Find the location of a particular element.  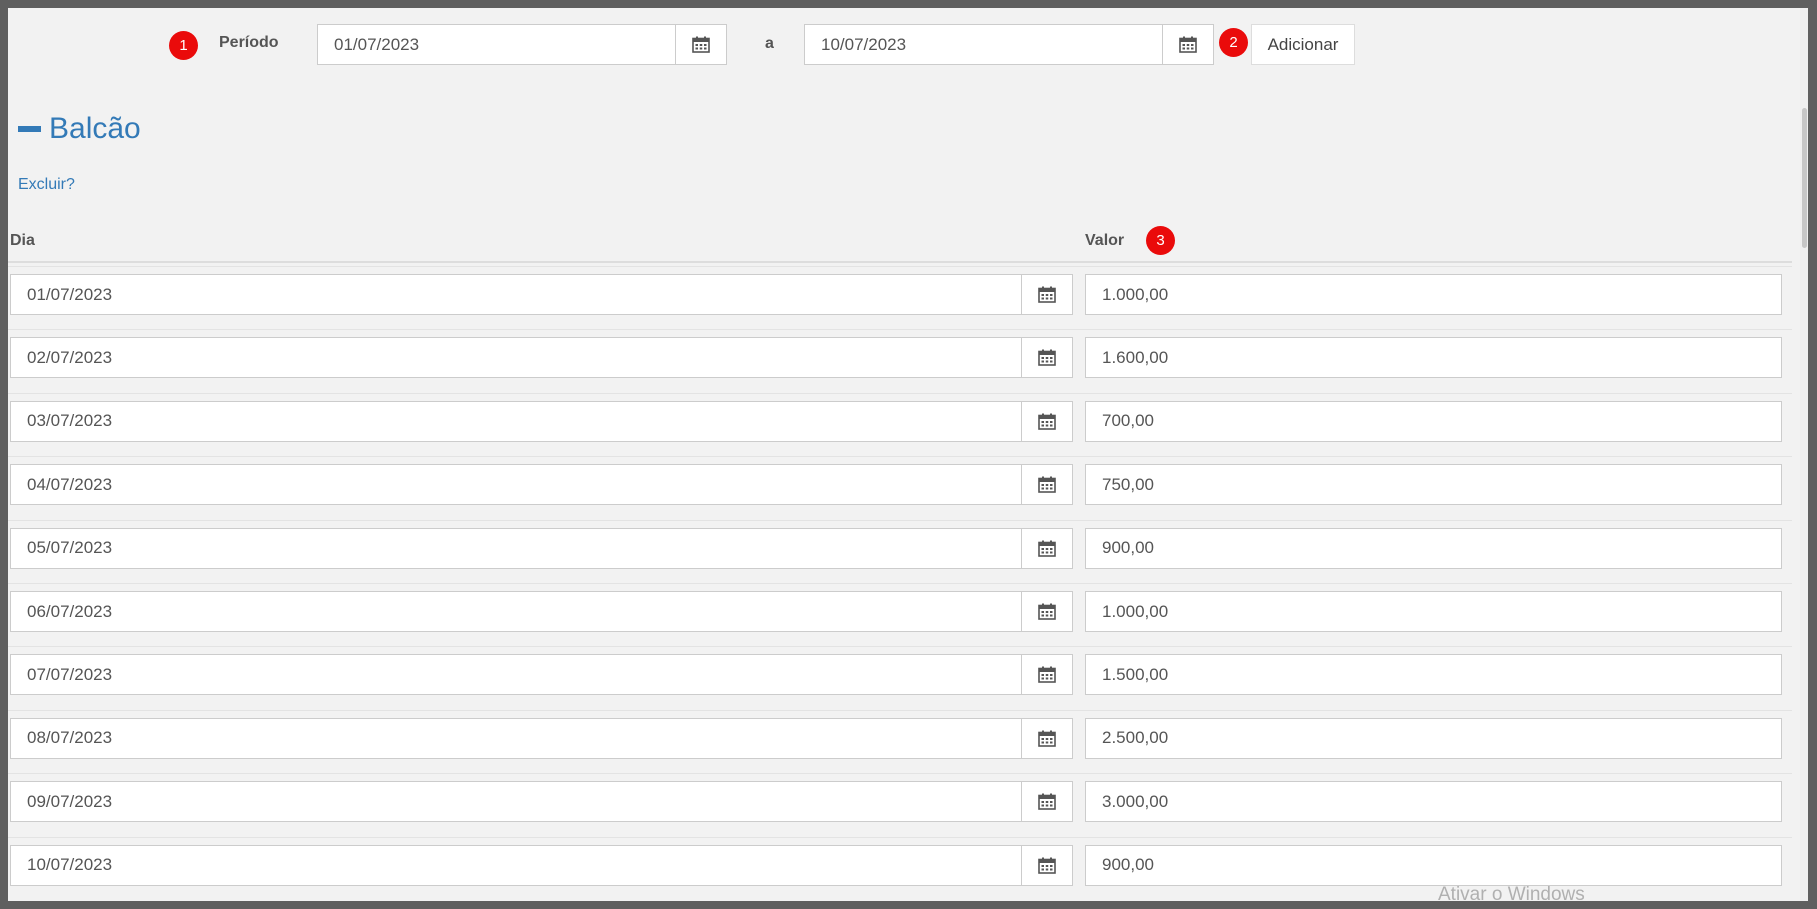

value-input: 1.600,00 is located at coordinates (1433, 358).